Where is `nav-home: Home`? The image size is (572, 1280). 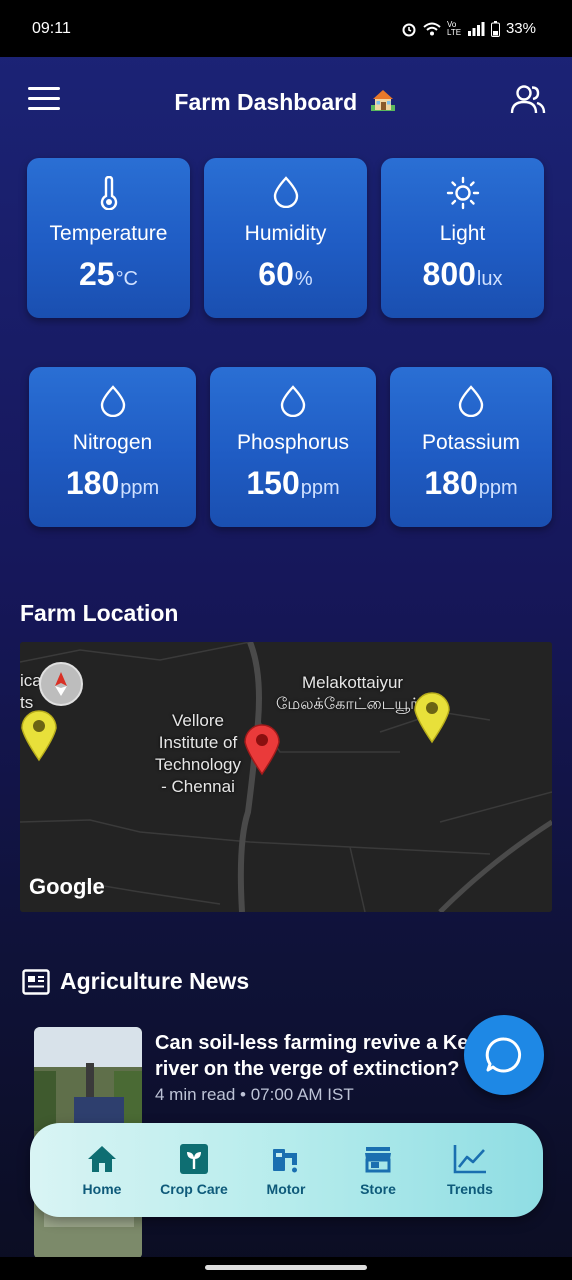 nav-home: Home is located at coordinates (102, 1169).